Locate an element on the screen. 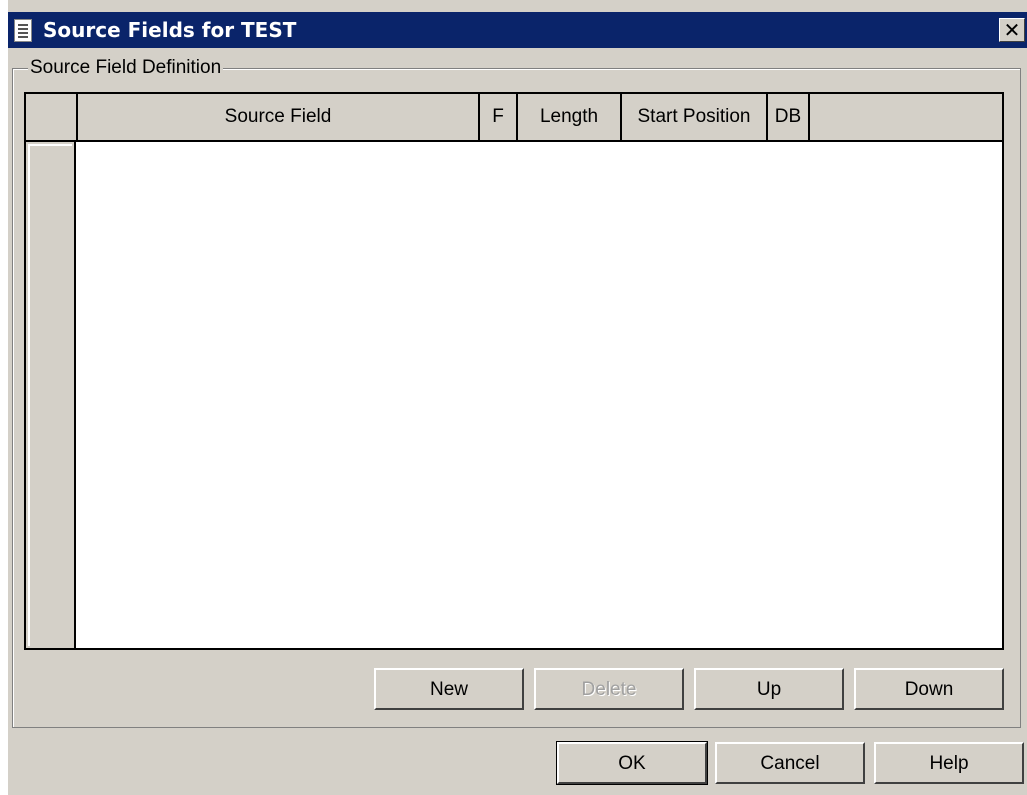  new-button-label: New is located at coordinates (448, 689).